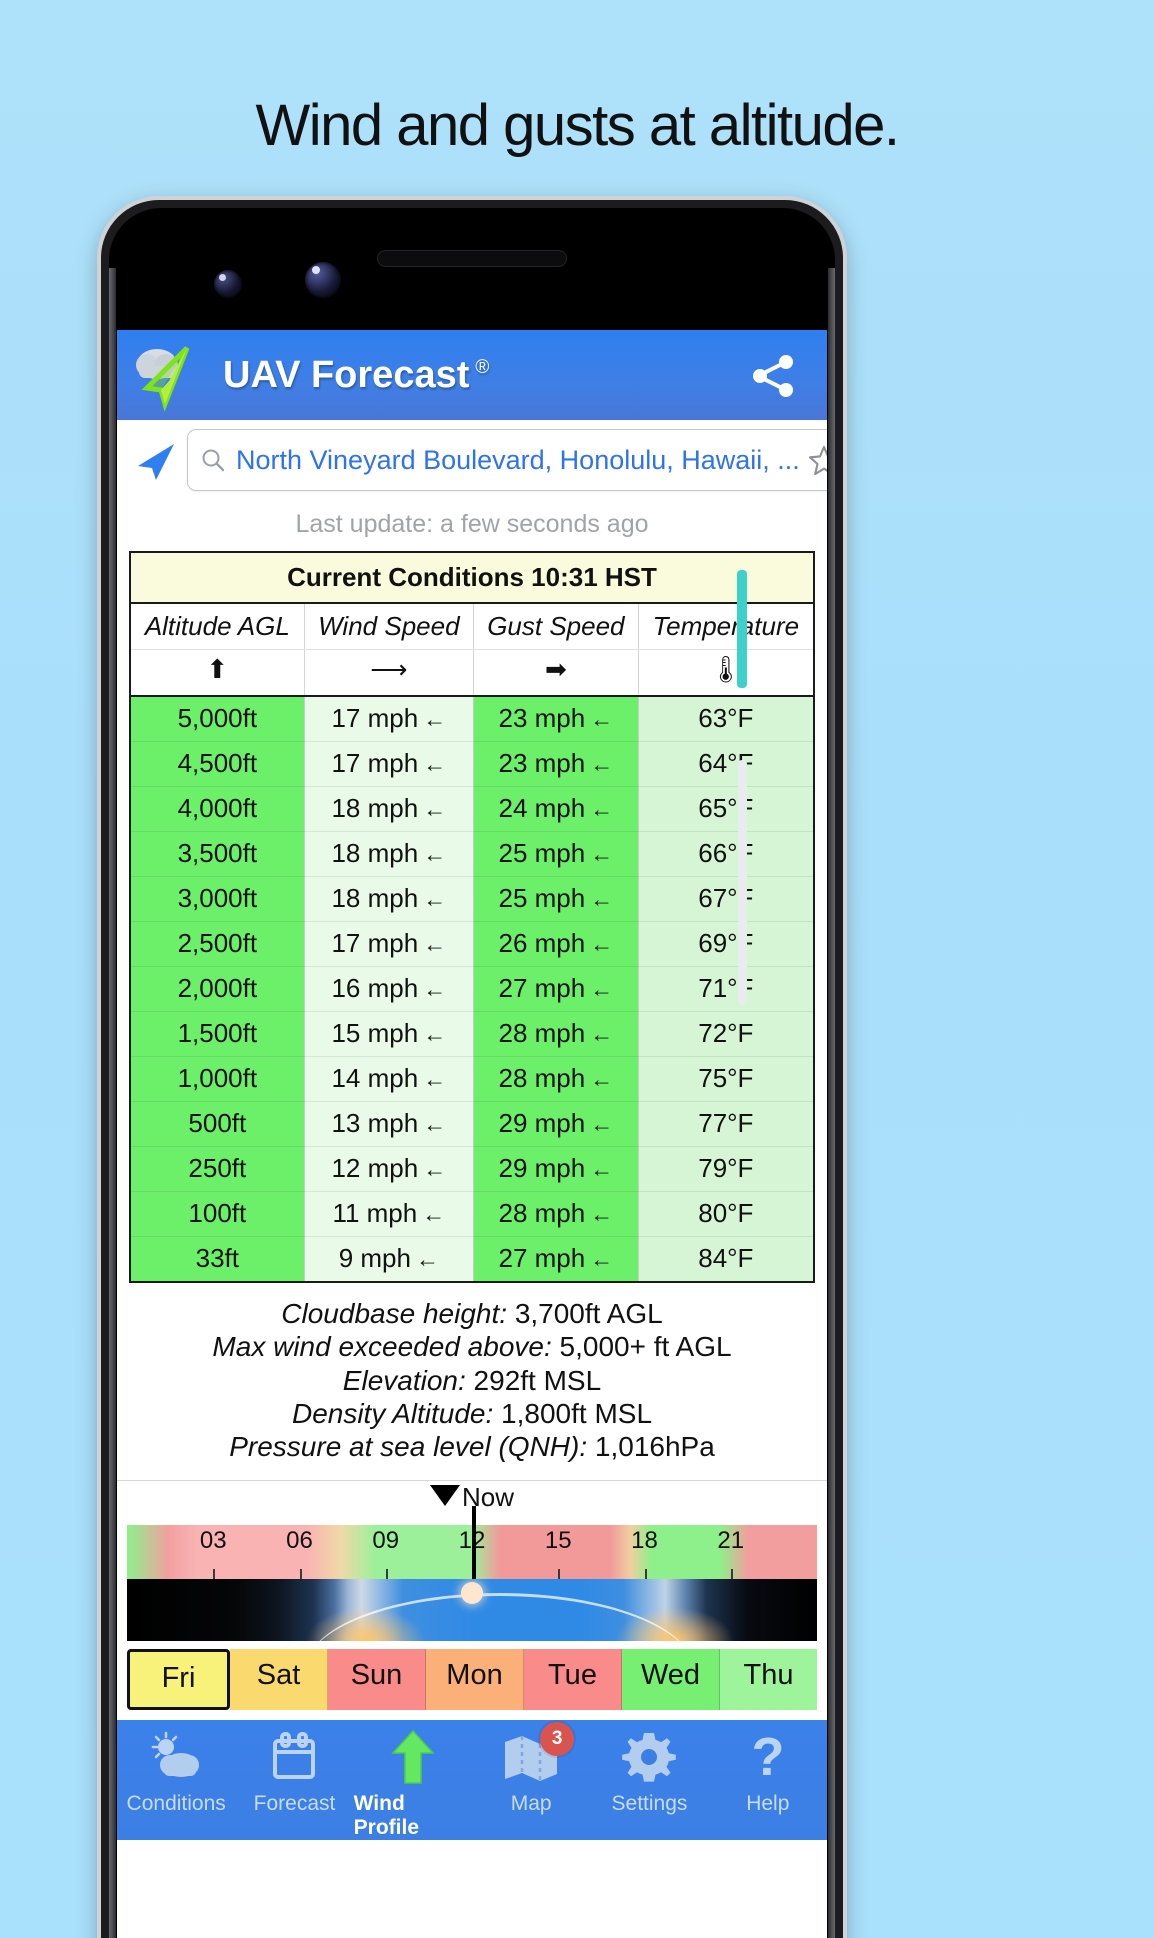 This screenshot has width=1154, height=1938. I want to click on cell-altitude: 2,500ft, so click(217, 944).